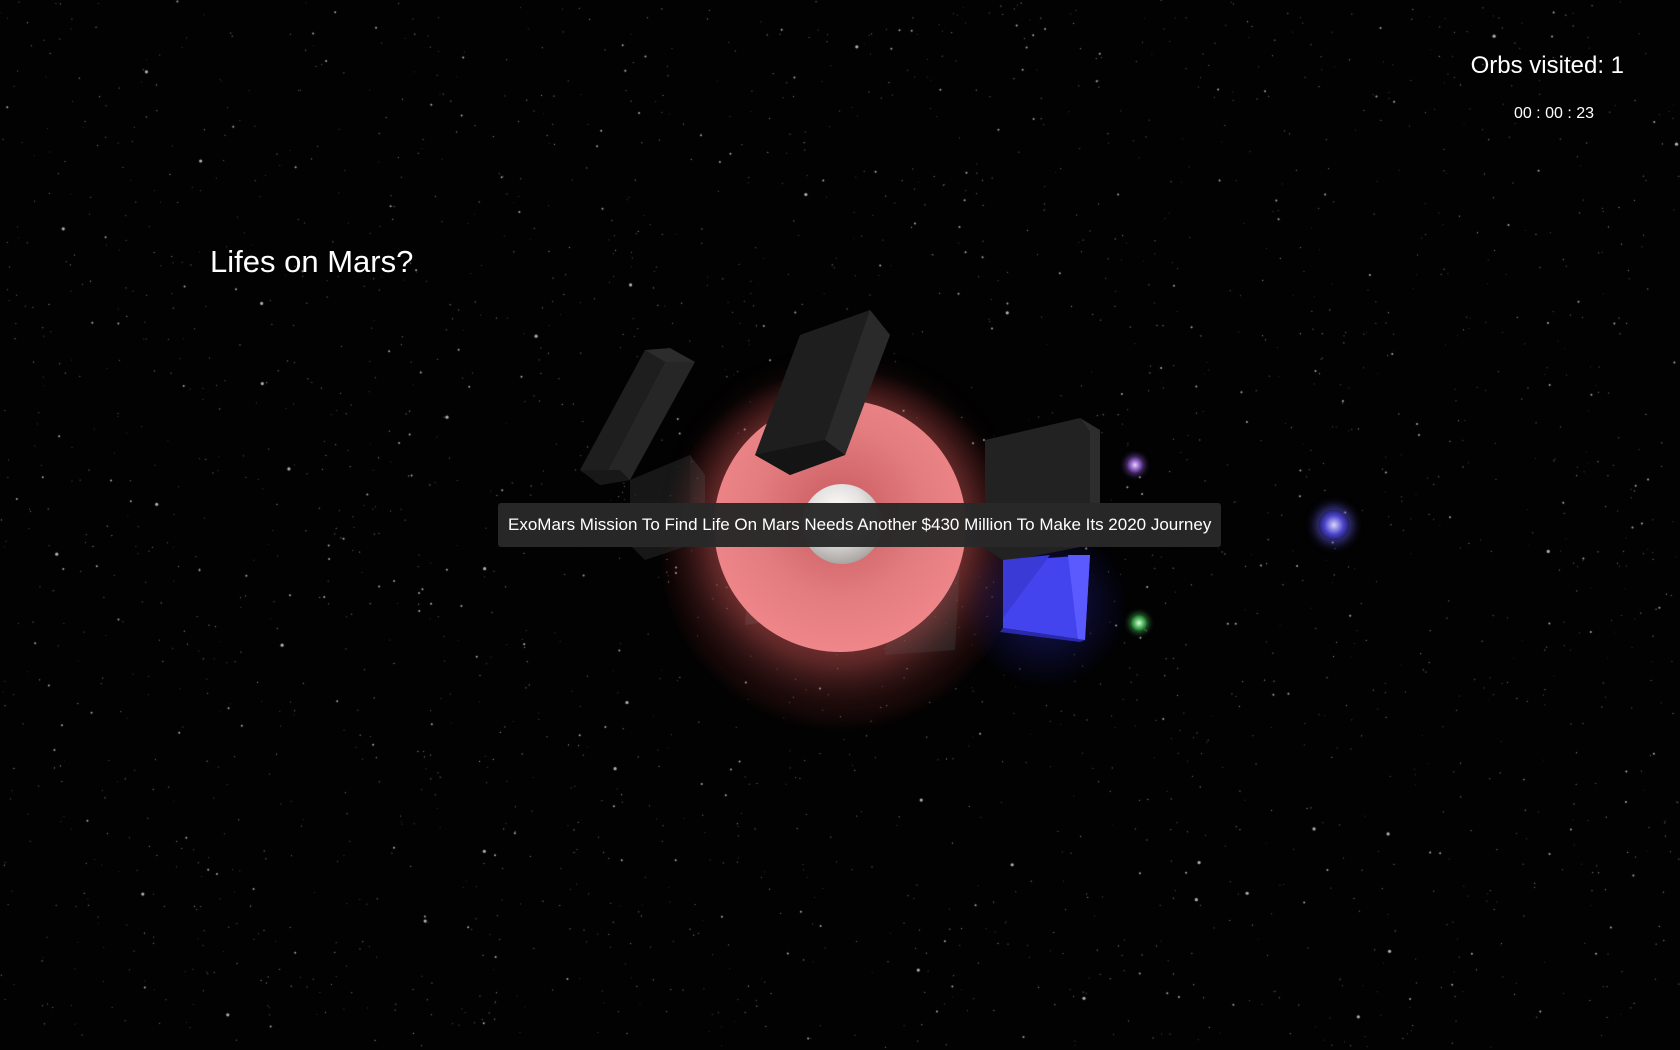  What do you see at coordinates (637, 416) in the screenshot?
I see `dark-block-top-left` at bounding box center [637, 416].